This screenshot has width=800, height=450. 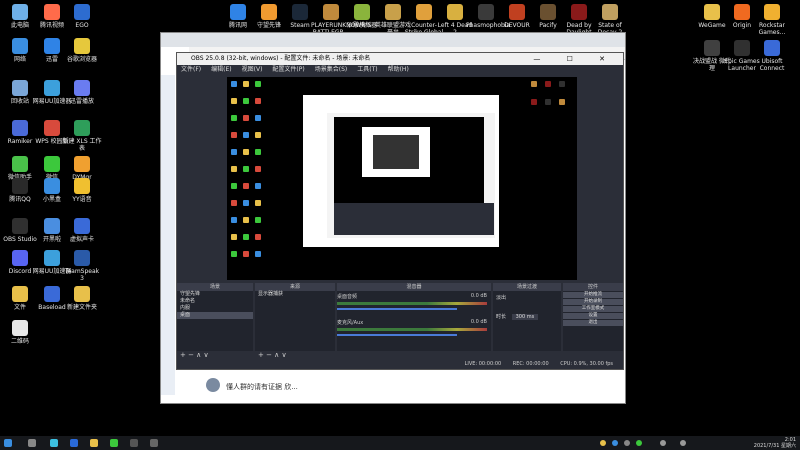 What do you see at coordinates (683, 443) in the screenshot?
I see `volume-icon` at bounding box center [683, 443].